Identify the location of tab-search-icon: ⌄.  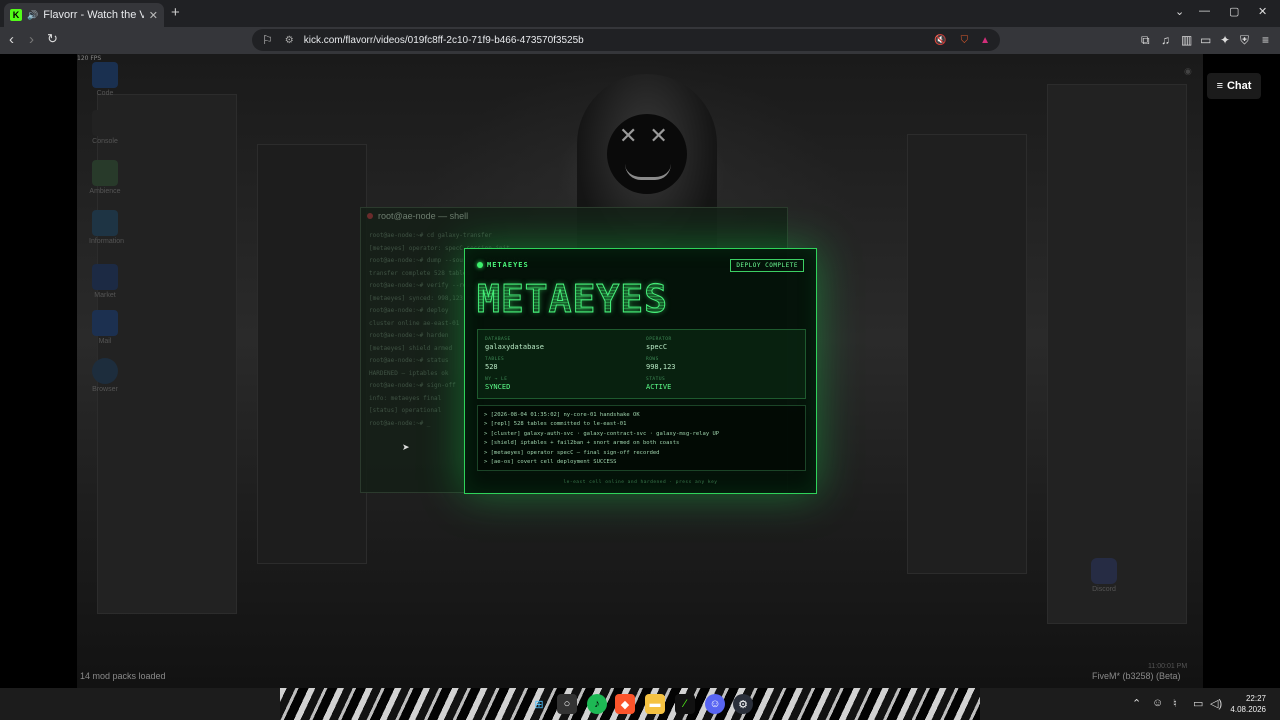
(1179, 11).